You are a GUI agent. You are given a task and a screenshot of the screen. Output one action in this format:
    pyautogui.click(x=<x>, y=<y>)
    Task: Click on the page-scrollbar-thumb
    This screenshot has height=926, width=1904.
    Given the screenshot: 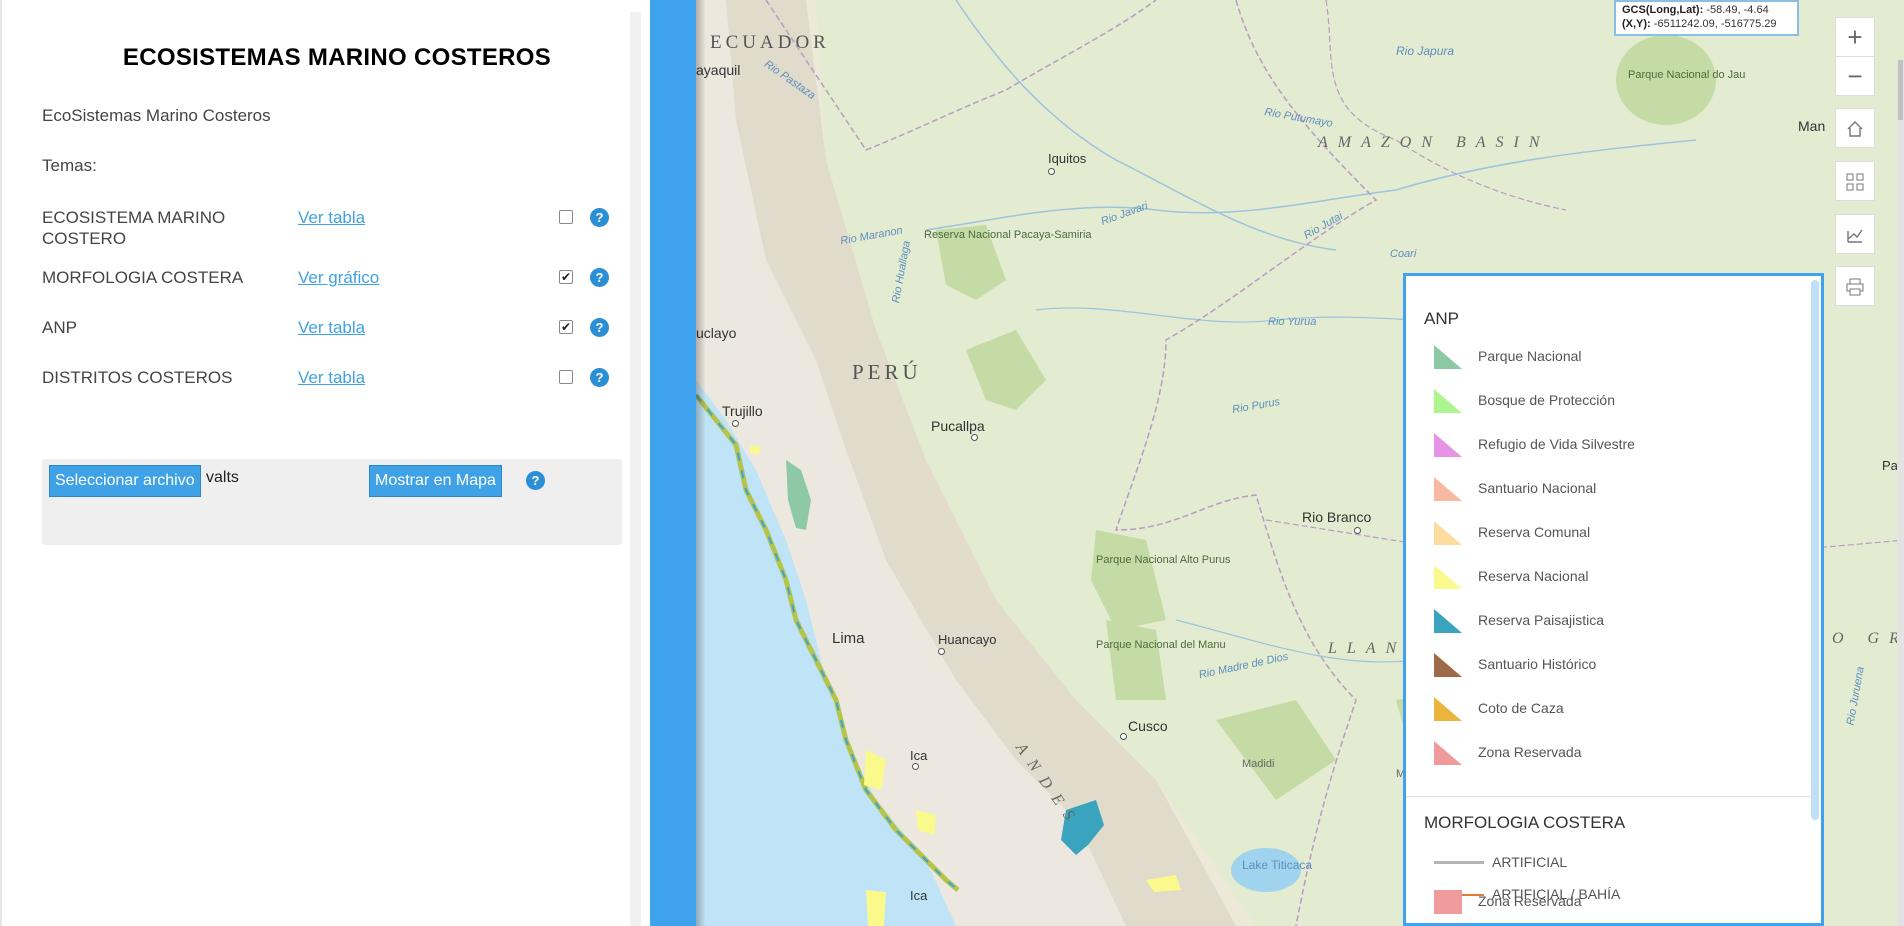 What is the action you would take?
    pyautogui.click(x=1900, y=90)
    